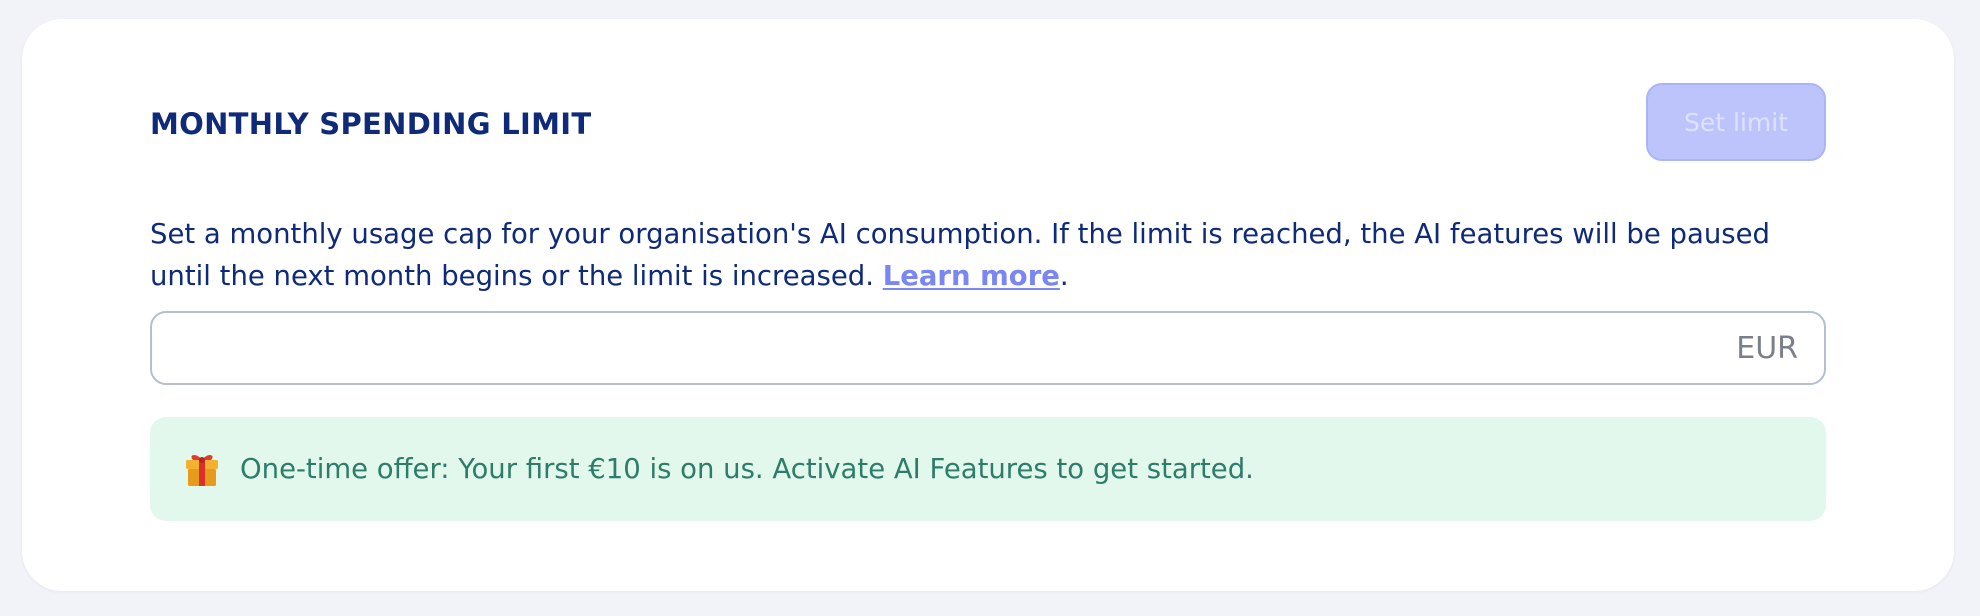 The height and width of the screenshot is (616, 1980). What do you see at coordinates (971, 276) in the screenshot?
I see `learn-more-link: Learn more` at bounding box center [971, 276].